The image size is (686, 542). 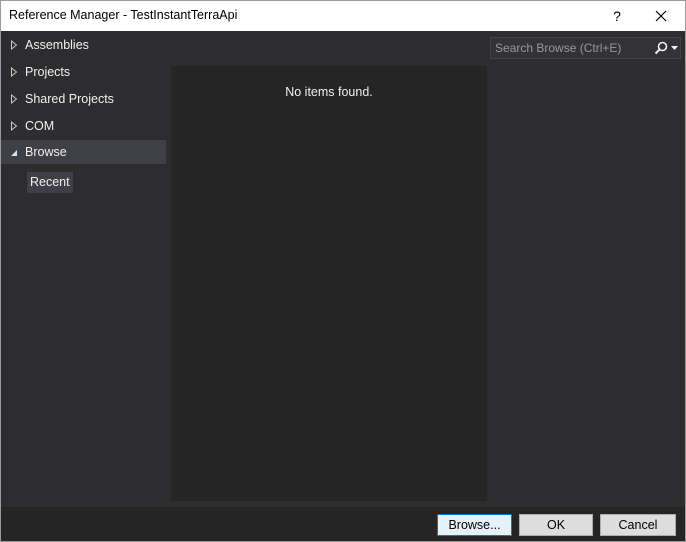 I want to click on help-button: ?, so click(x=617, y=16).